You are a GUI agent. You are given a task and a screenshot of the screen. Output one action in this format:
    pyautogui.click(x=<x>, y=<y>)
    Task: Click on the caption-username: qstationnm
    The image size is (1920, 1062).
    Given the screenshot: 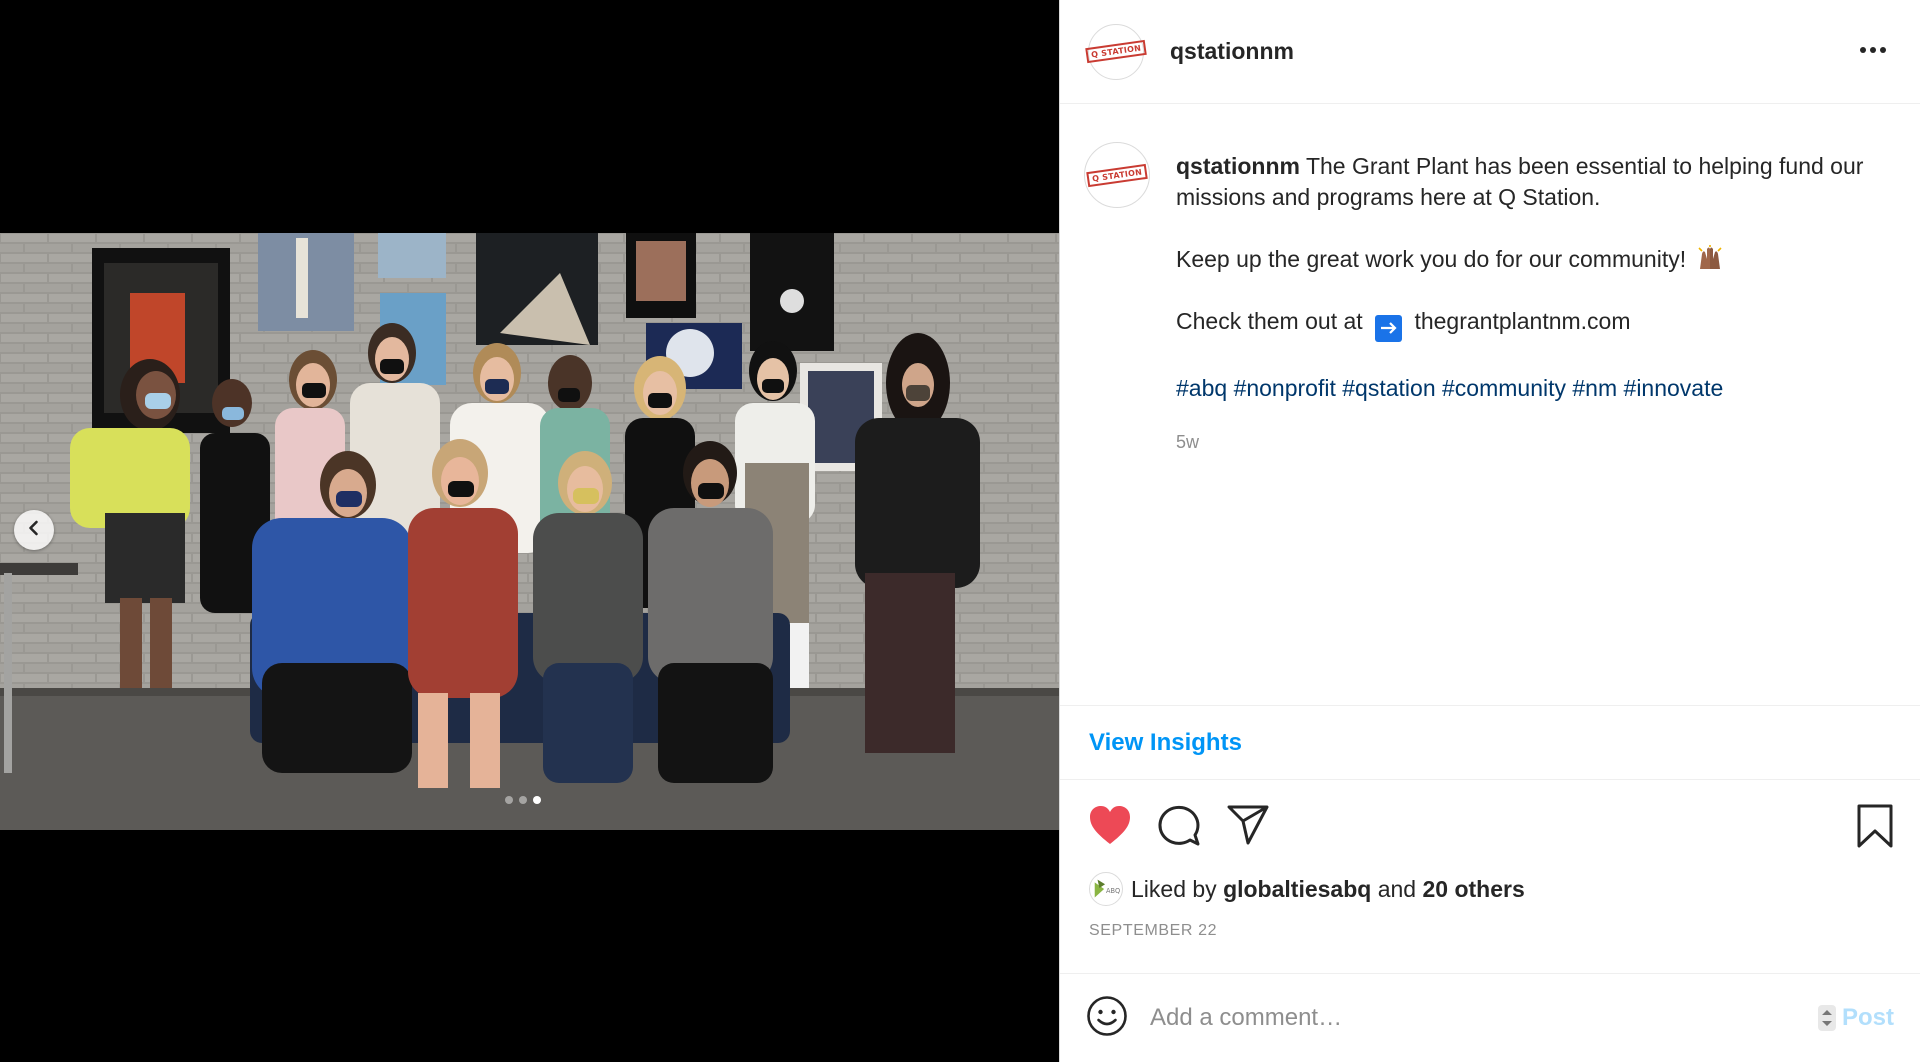 What is the action you would take?
    pyautogui.click(x=1238, y=166)
    